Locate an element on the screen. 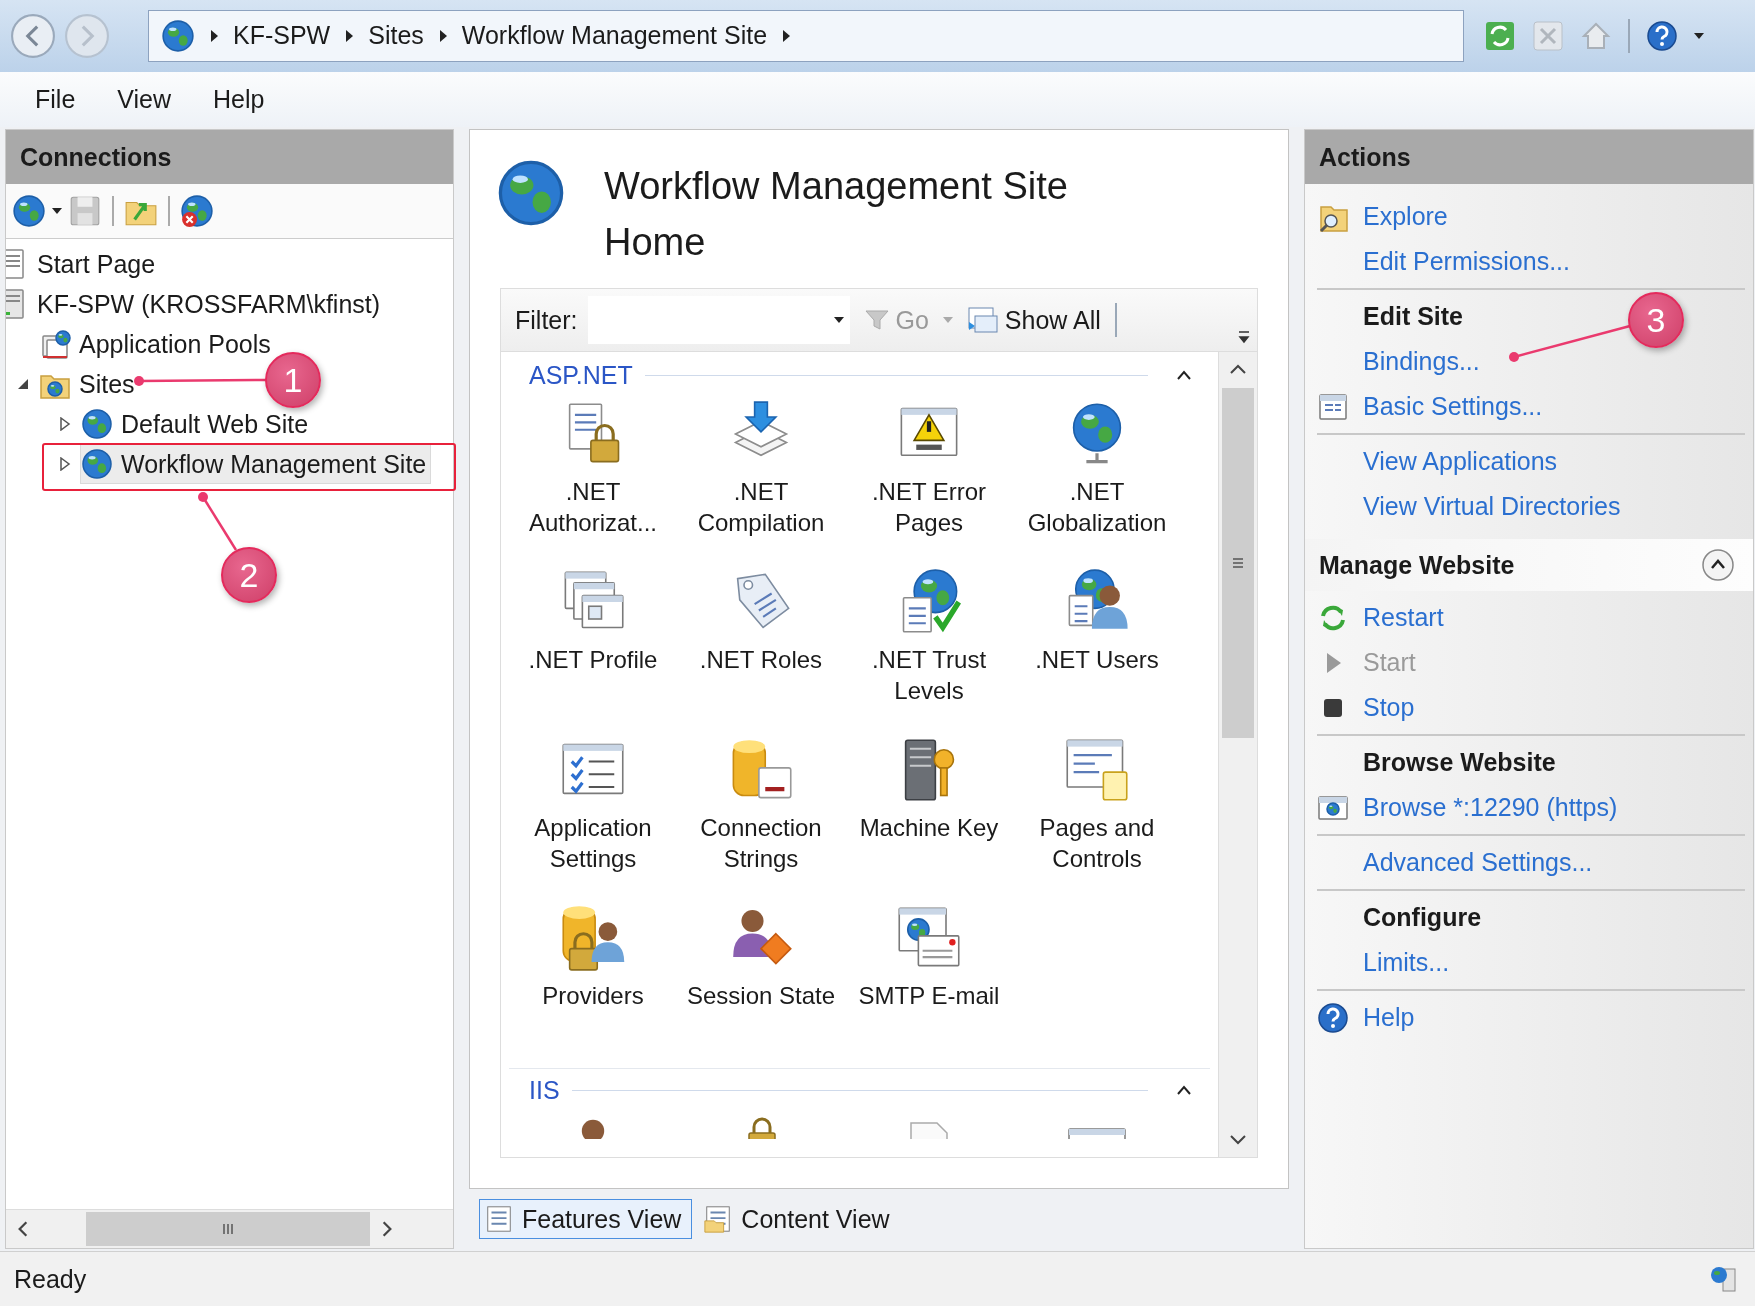 This screenshot has height=1306, width=1755. section-title: Manage Website is located at coordinates (1417, 565).